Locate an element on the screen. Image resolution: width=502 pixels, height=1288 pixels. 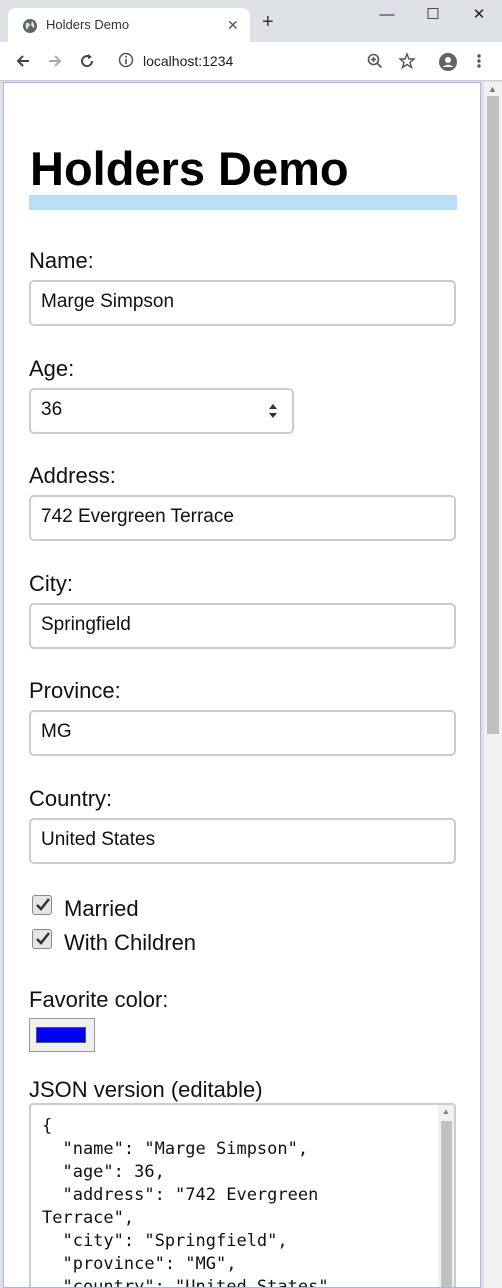
browser-toolbar: localhost:1234 is located at coordinates (251, 61).